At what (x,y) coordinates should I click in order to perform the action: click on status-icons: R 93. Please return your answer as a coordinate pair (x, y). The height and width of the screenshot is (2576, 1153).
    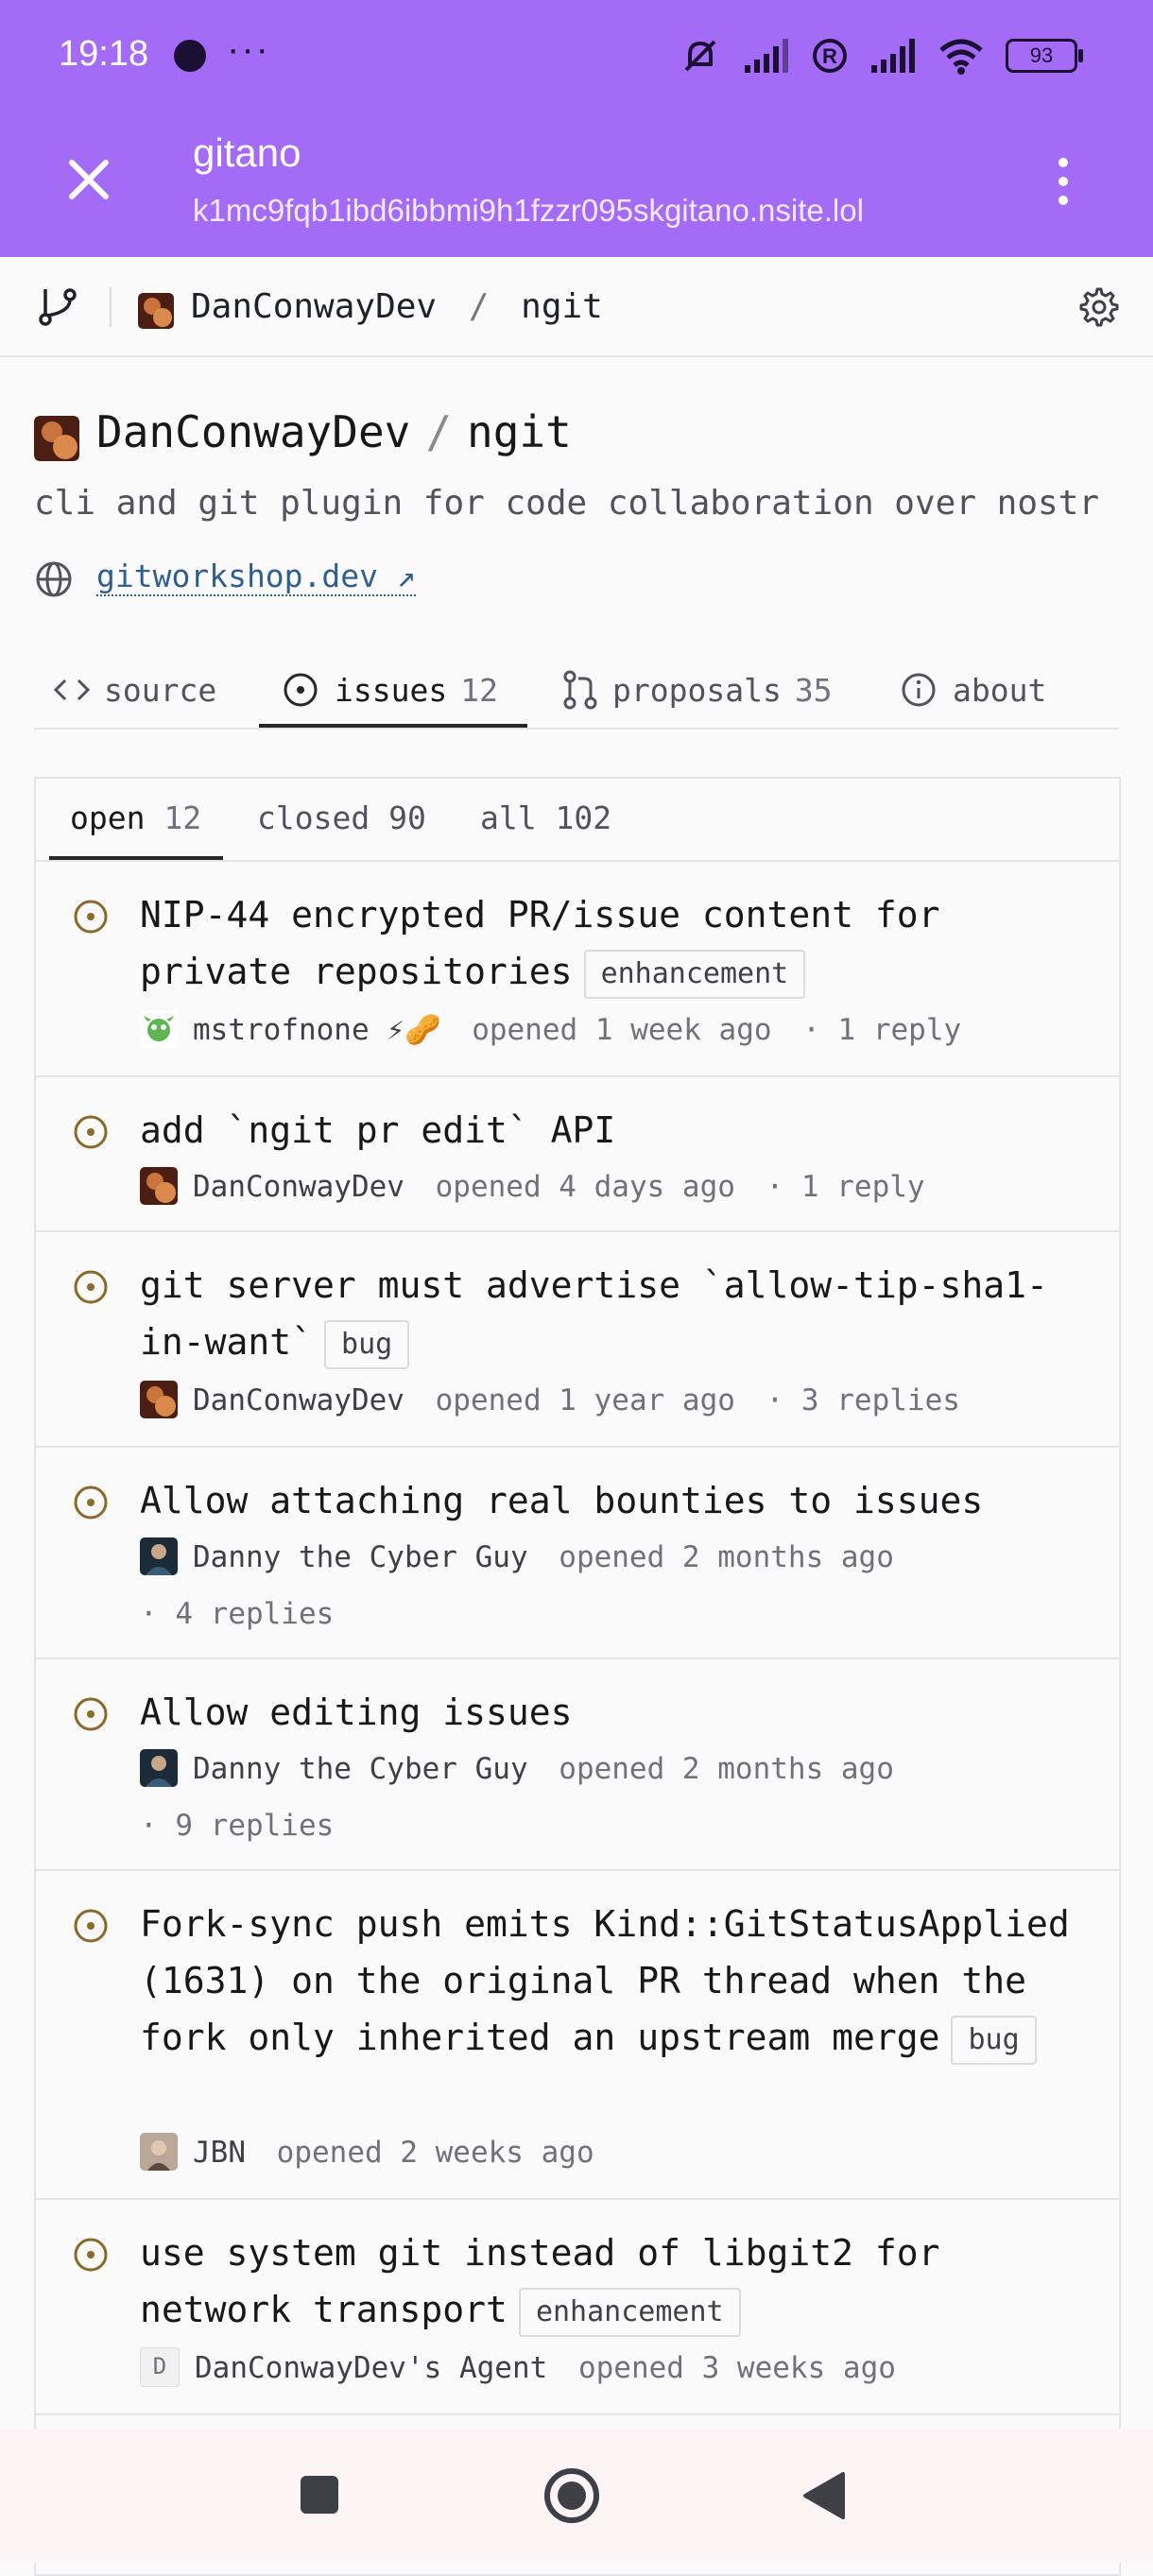
    Looking at the image, I should click on (881, 55).